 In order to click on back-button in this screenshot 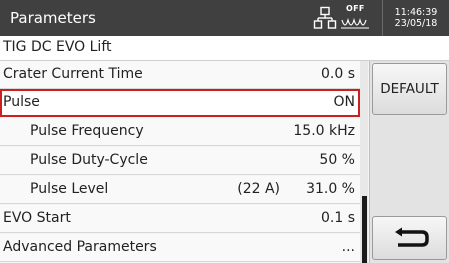, I will do `click(409, 238)`.